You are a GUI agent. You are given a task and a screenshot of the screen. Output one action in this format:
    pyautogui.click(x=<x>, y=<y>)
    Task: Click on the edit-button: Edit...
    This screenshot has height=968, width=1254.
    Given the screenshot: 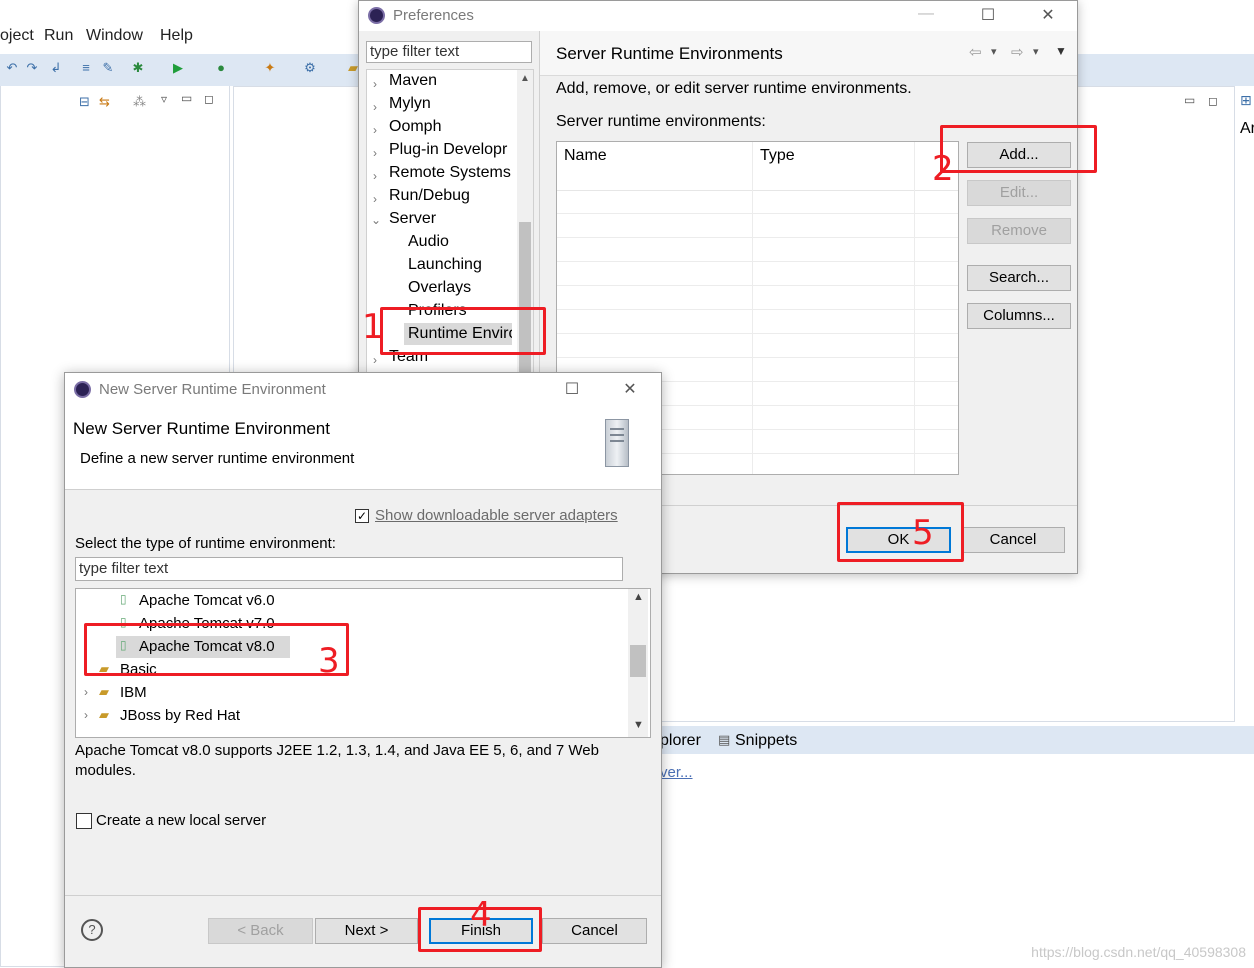 What is the action you would take?
    pyautogui.click(x=1019, y=193)
    